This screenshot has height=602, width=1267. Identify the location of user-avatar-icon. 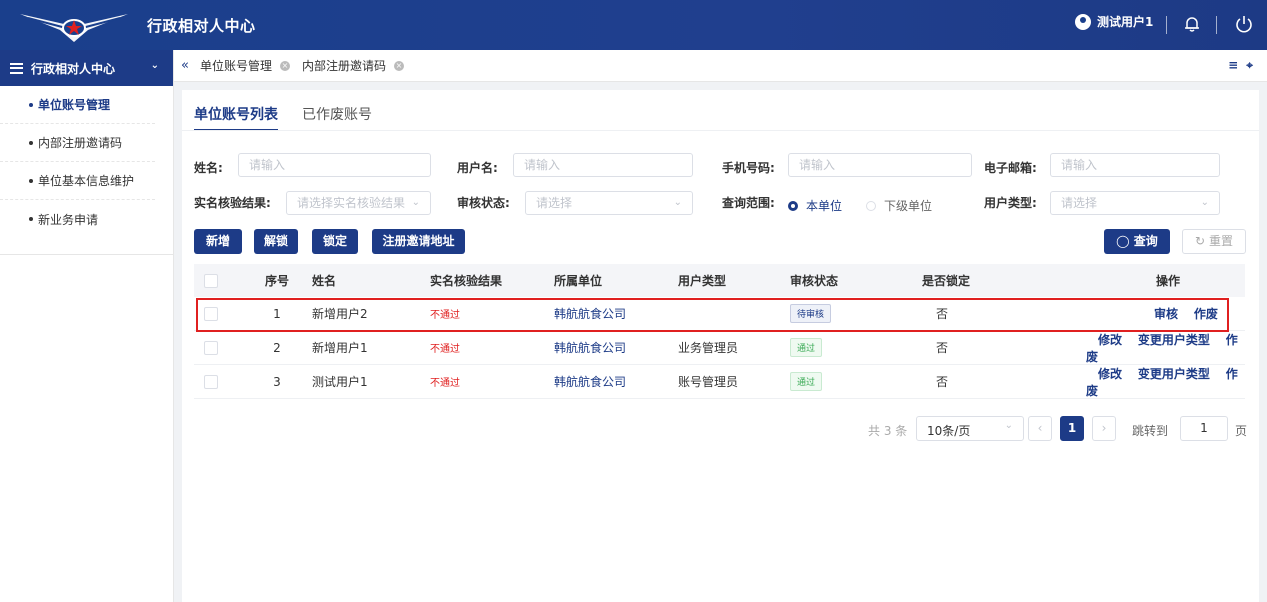
(1083, 21).